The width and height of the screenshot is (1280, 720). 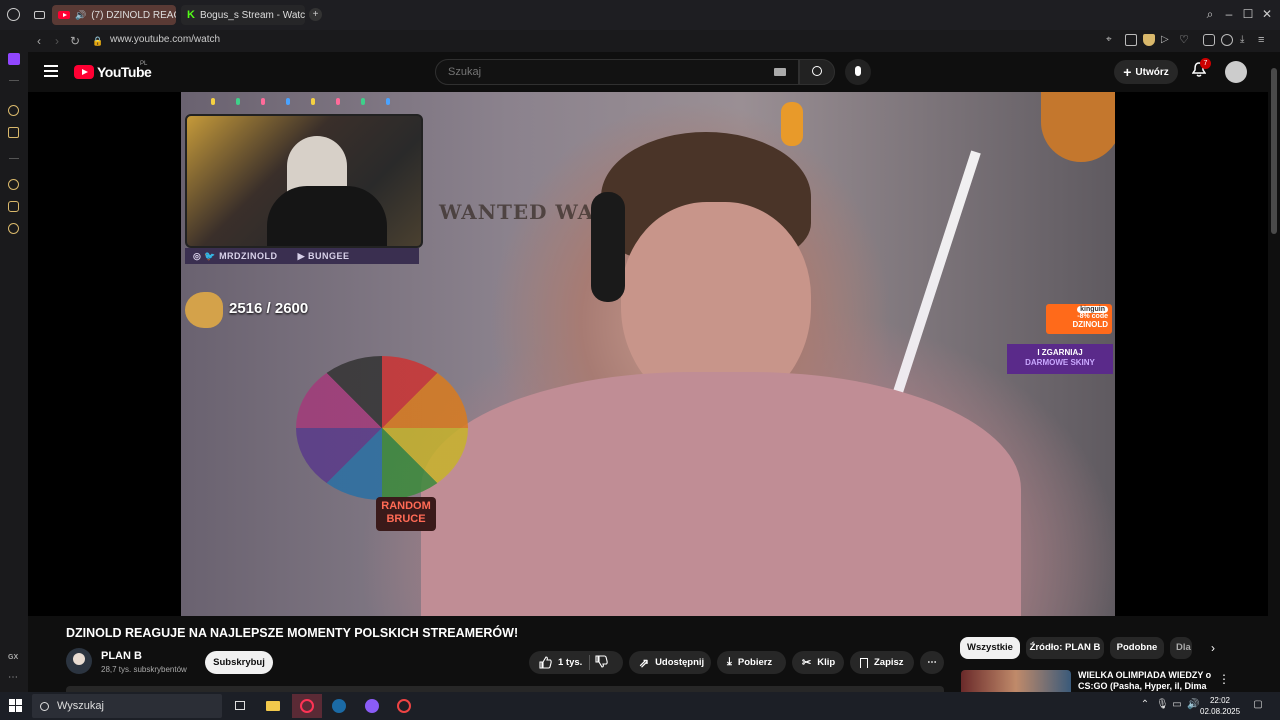 What do you see at coordinates (792, 124) in the screenshot?
I see `background-lamp` at bounding box center [792, 124].